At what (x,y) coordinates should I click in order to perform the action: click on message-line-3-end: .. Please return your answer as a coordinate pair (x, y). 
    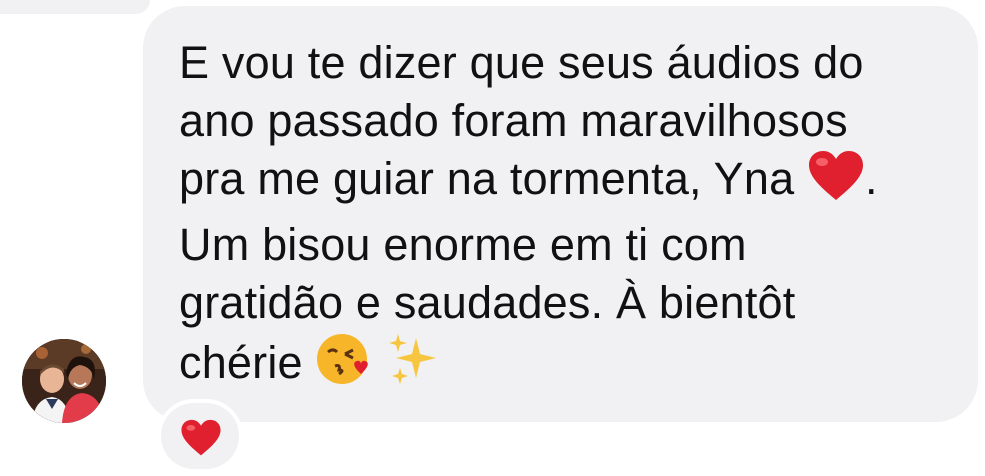
    Looking at the image, I should click on (871, 178).